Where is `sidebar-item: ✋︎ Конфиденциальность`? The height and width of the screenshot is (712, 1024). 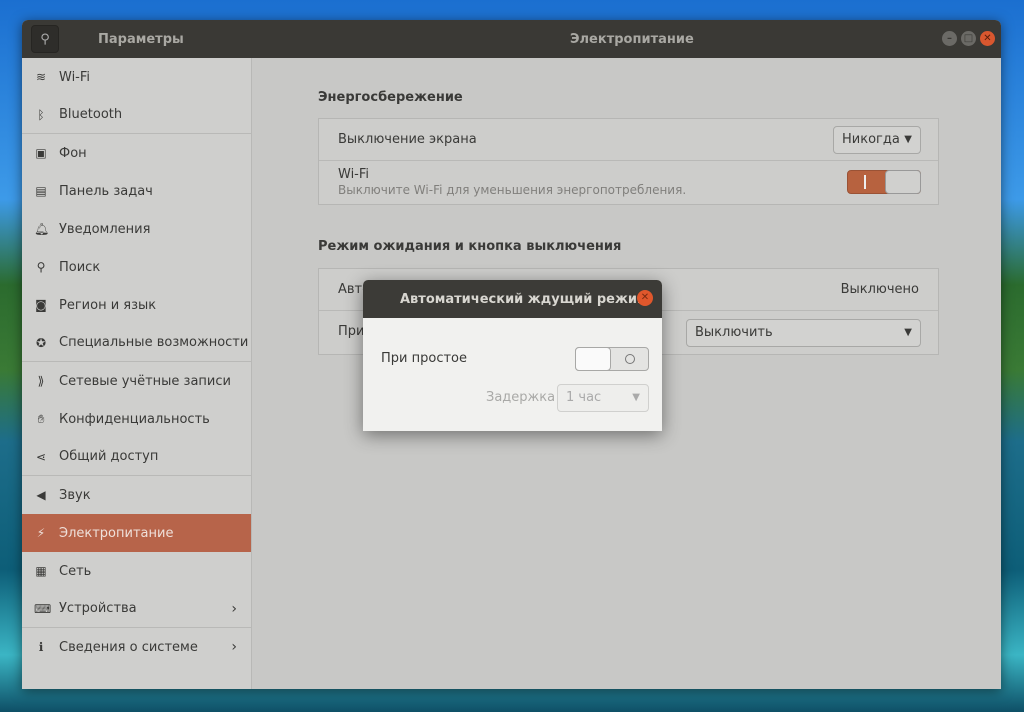 sidebar-item: ✋︎ Конфиденциальность is located at coordinates (136, 419).